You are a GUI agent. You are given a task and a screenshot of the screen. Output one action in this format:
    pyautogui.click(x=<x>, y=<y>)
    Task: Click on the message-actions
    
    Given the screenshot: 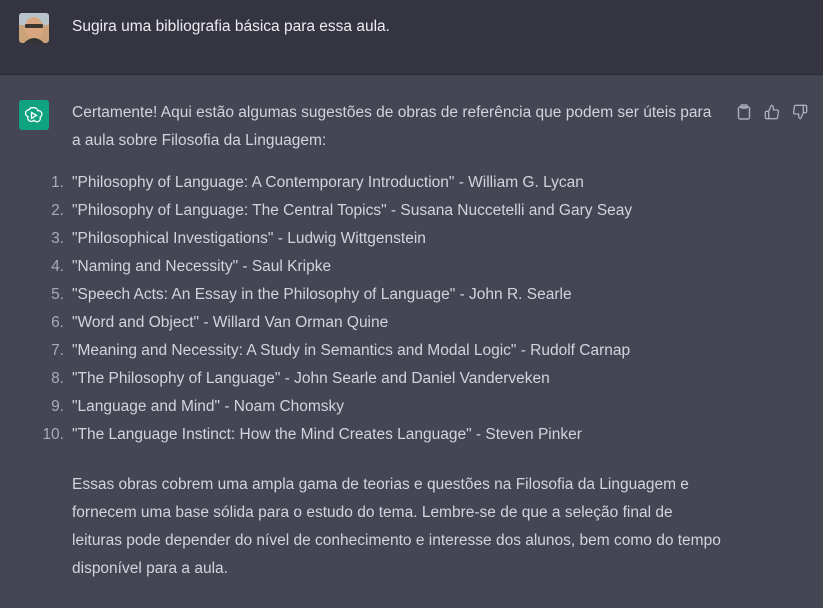 What is the action you would take?
    pyautogui.click(x=772, y=112)
    